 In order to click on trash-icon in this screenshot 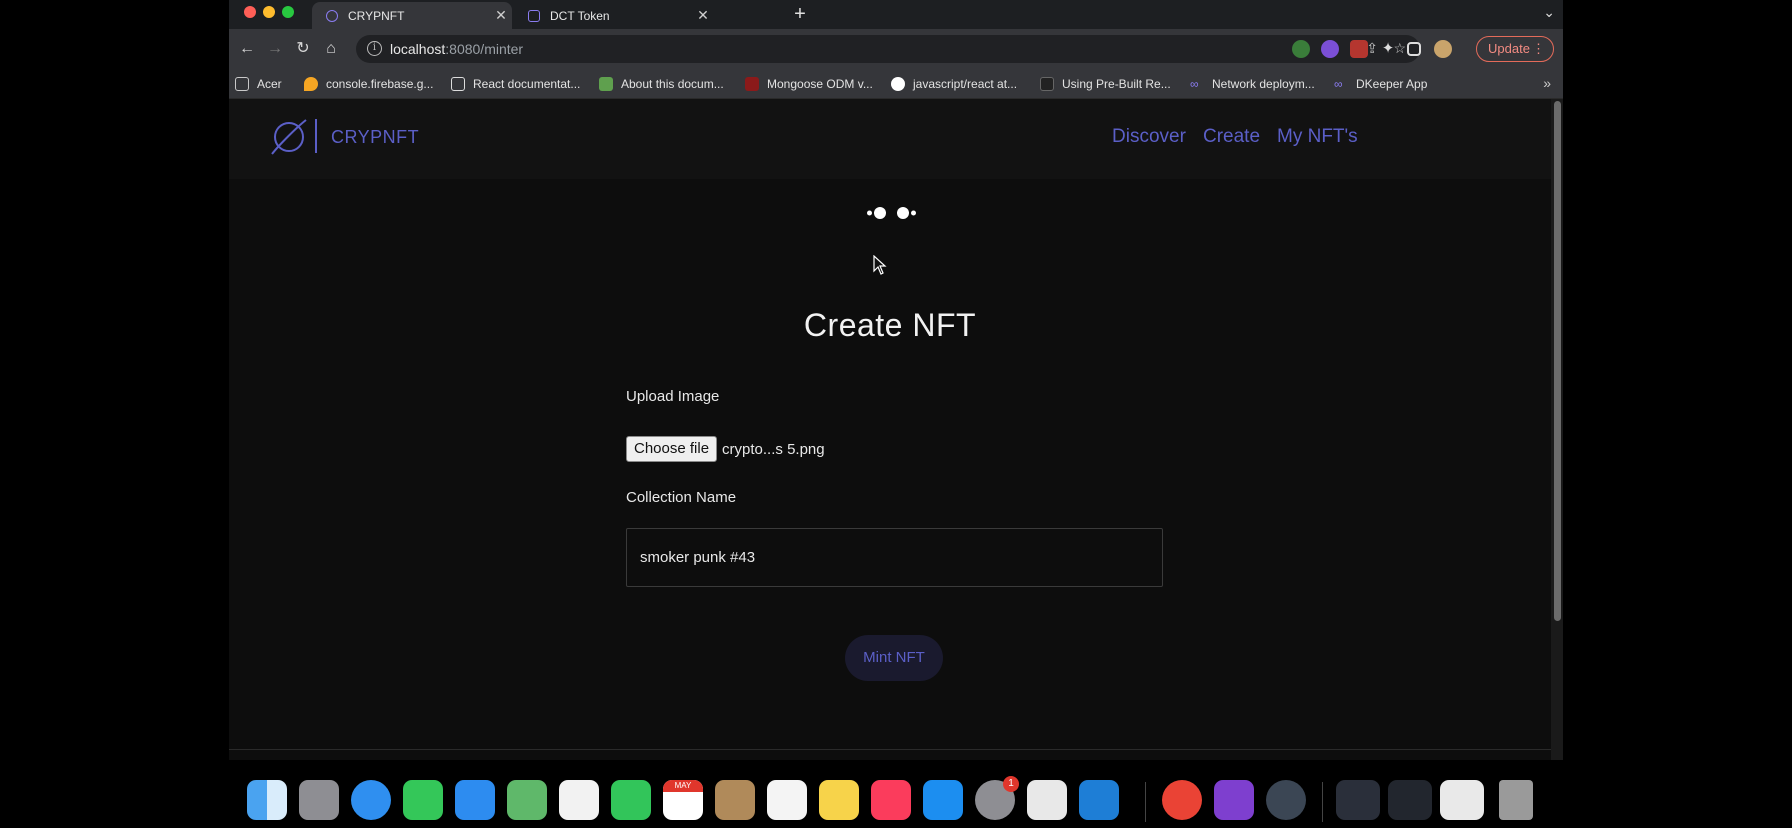, I will do `click(1516, 800)`.